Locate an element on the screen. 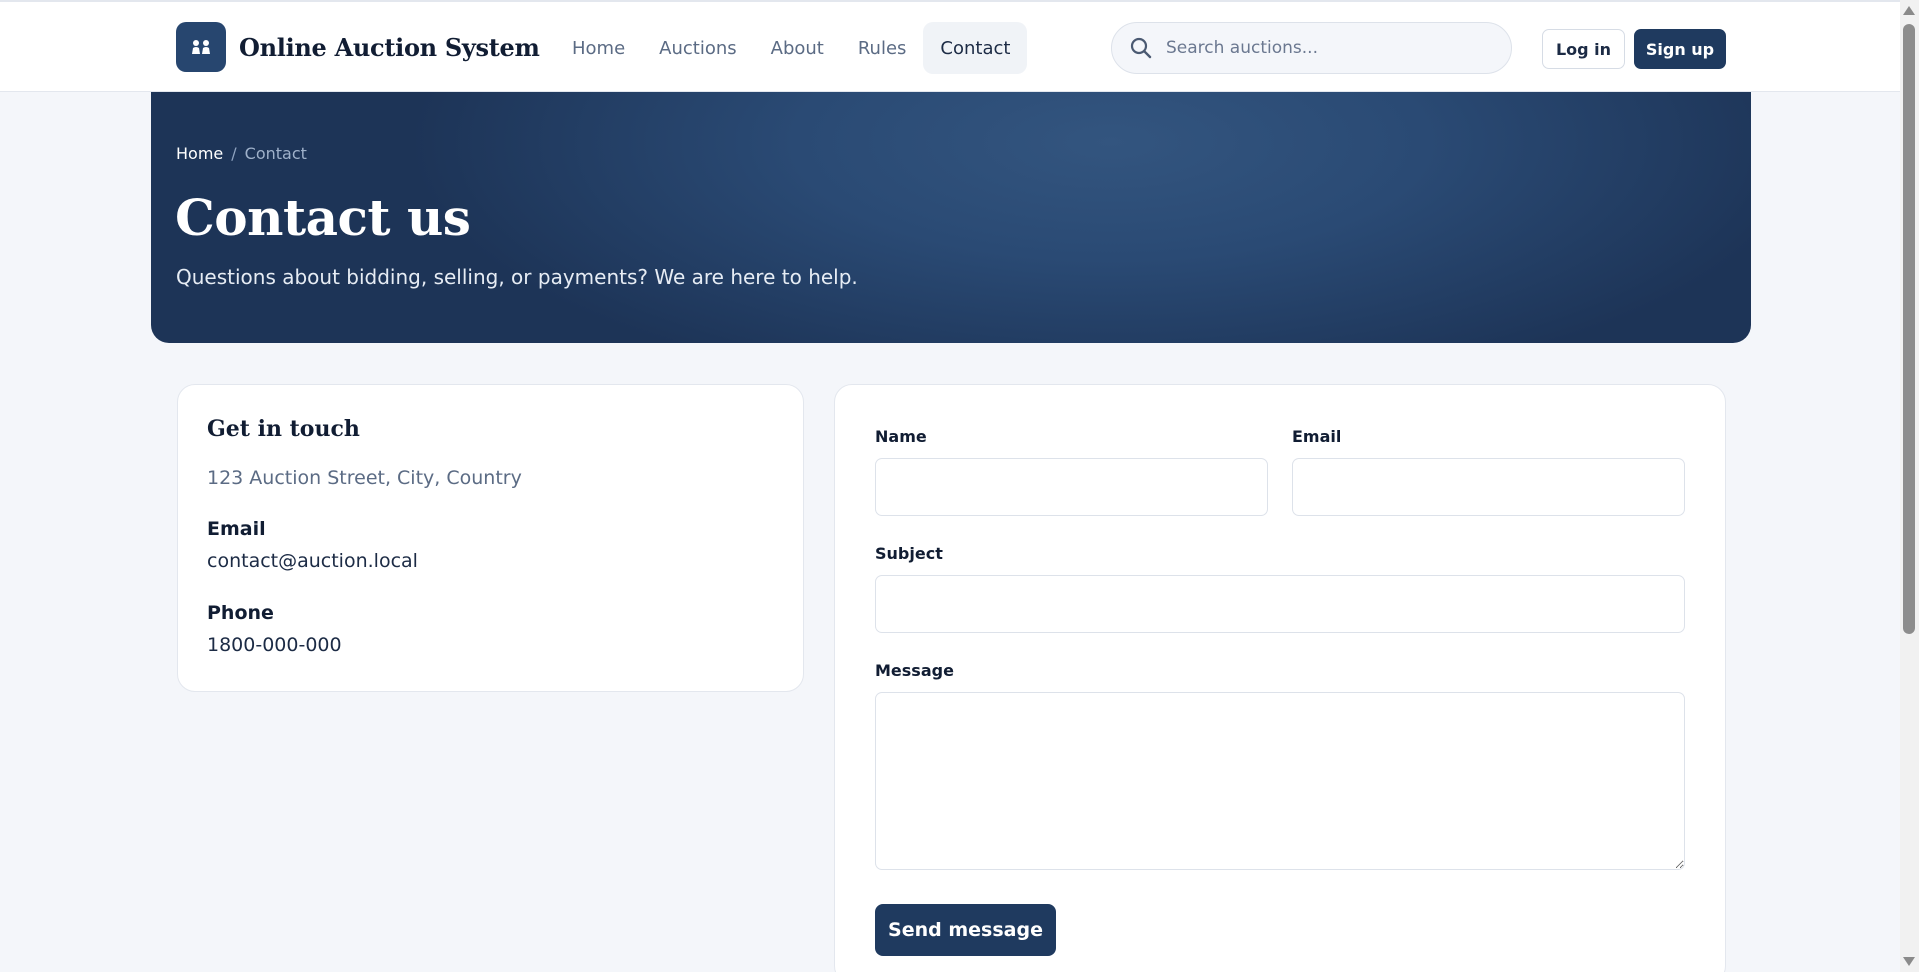 This screenshot has height=972, width=1919. signup-button: Sign up is located at coordinates (1680, 49).